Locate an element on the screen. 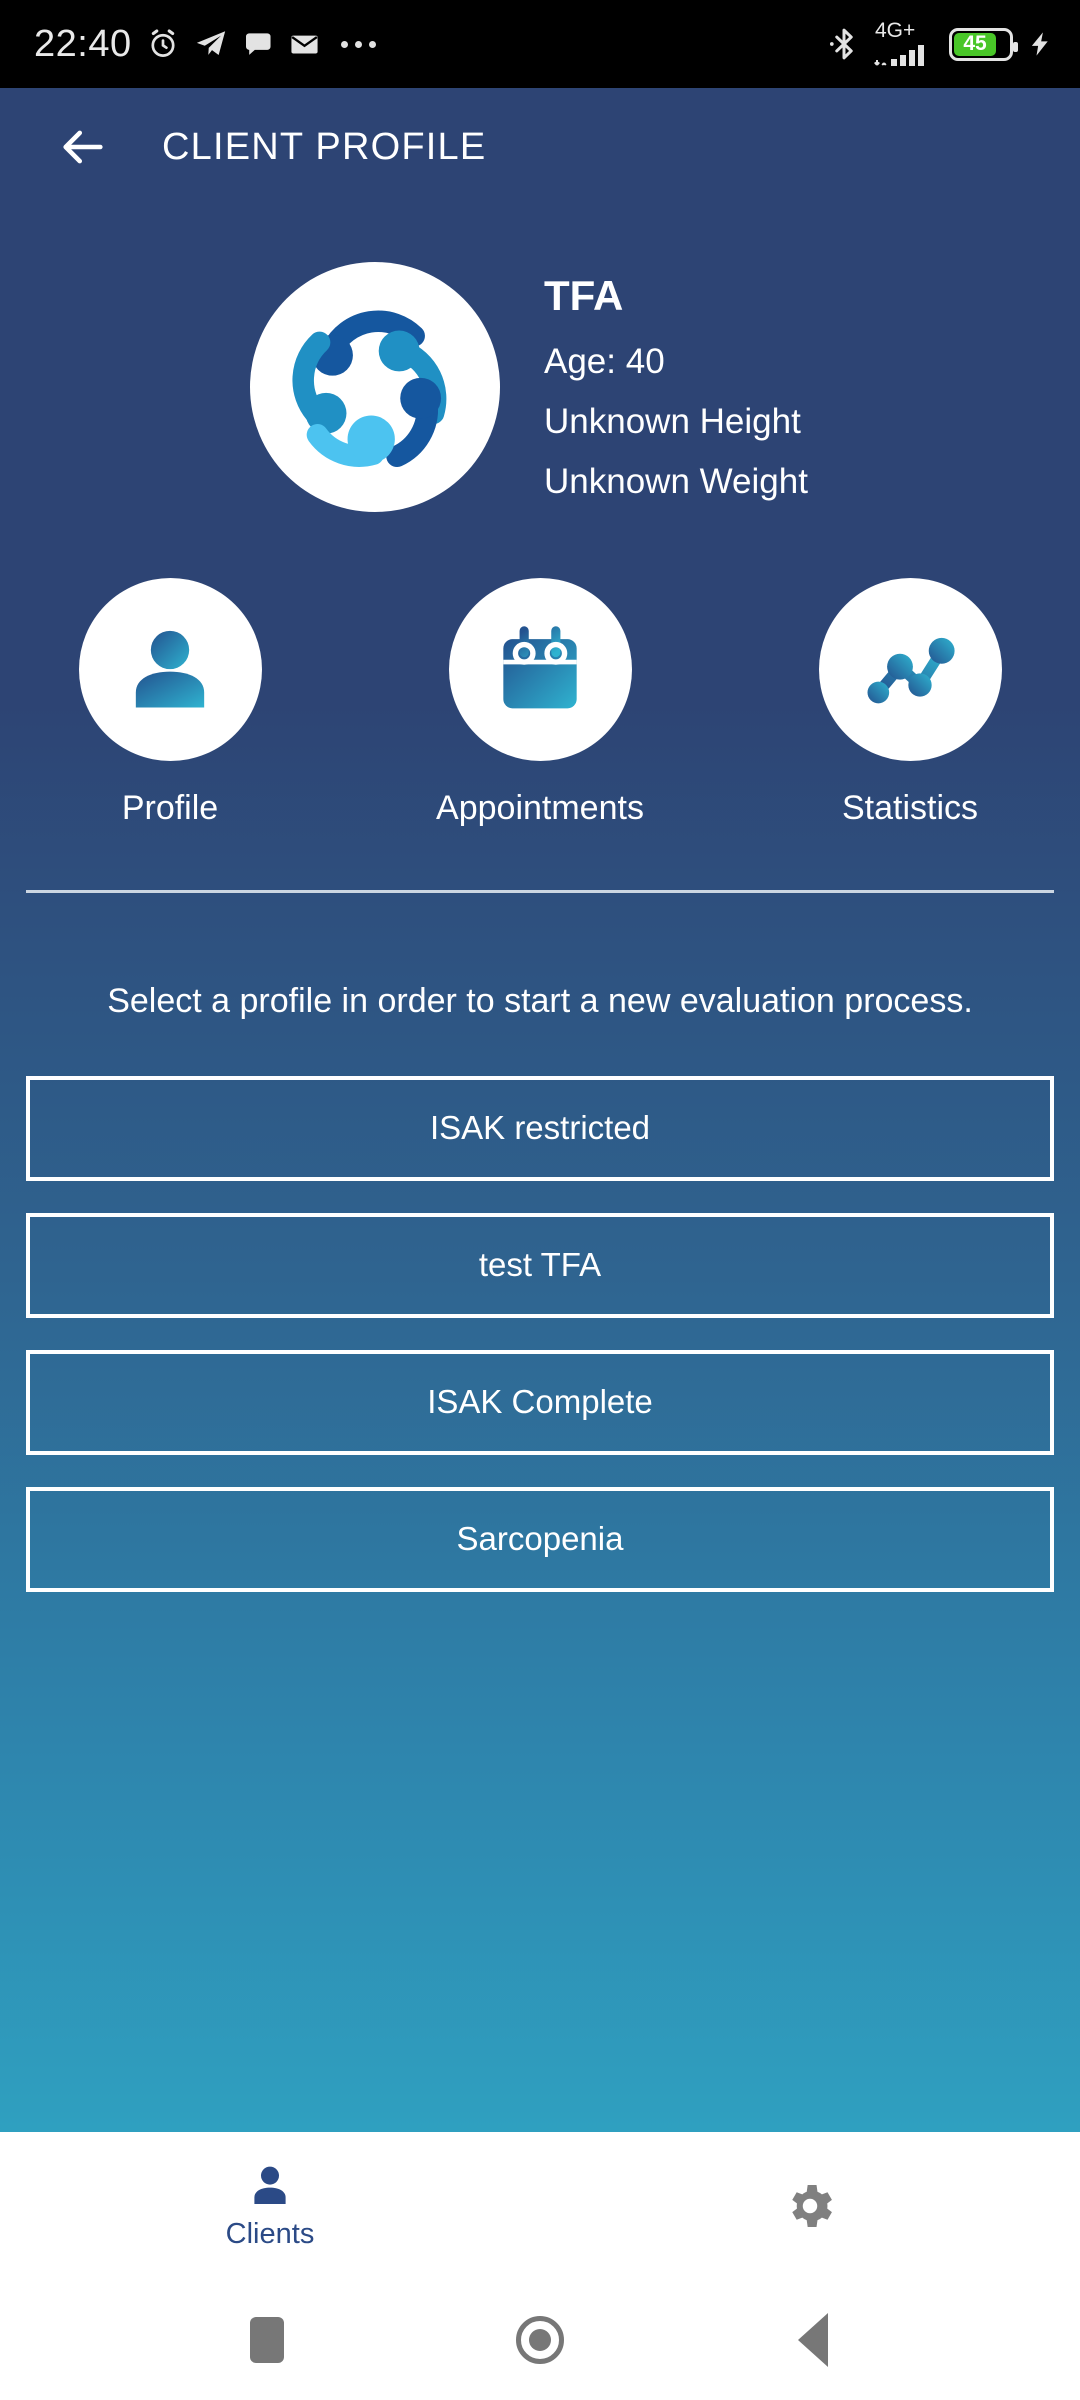  app-bar: CLIENT PROFILE is located at coordinates (540, 147).